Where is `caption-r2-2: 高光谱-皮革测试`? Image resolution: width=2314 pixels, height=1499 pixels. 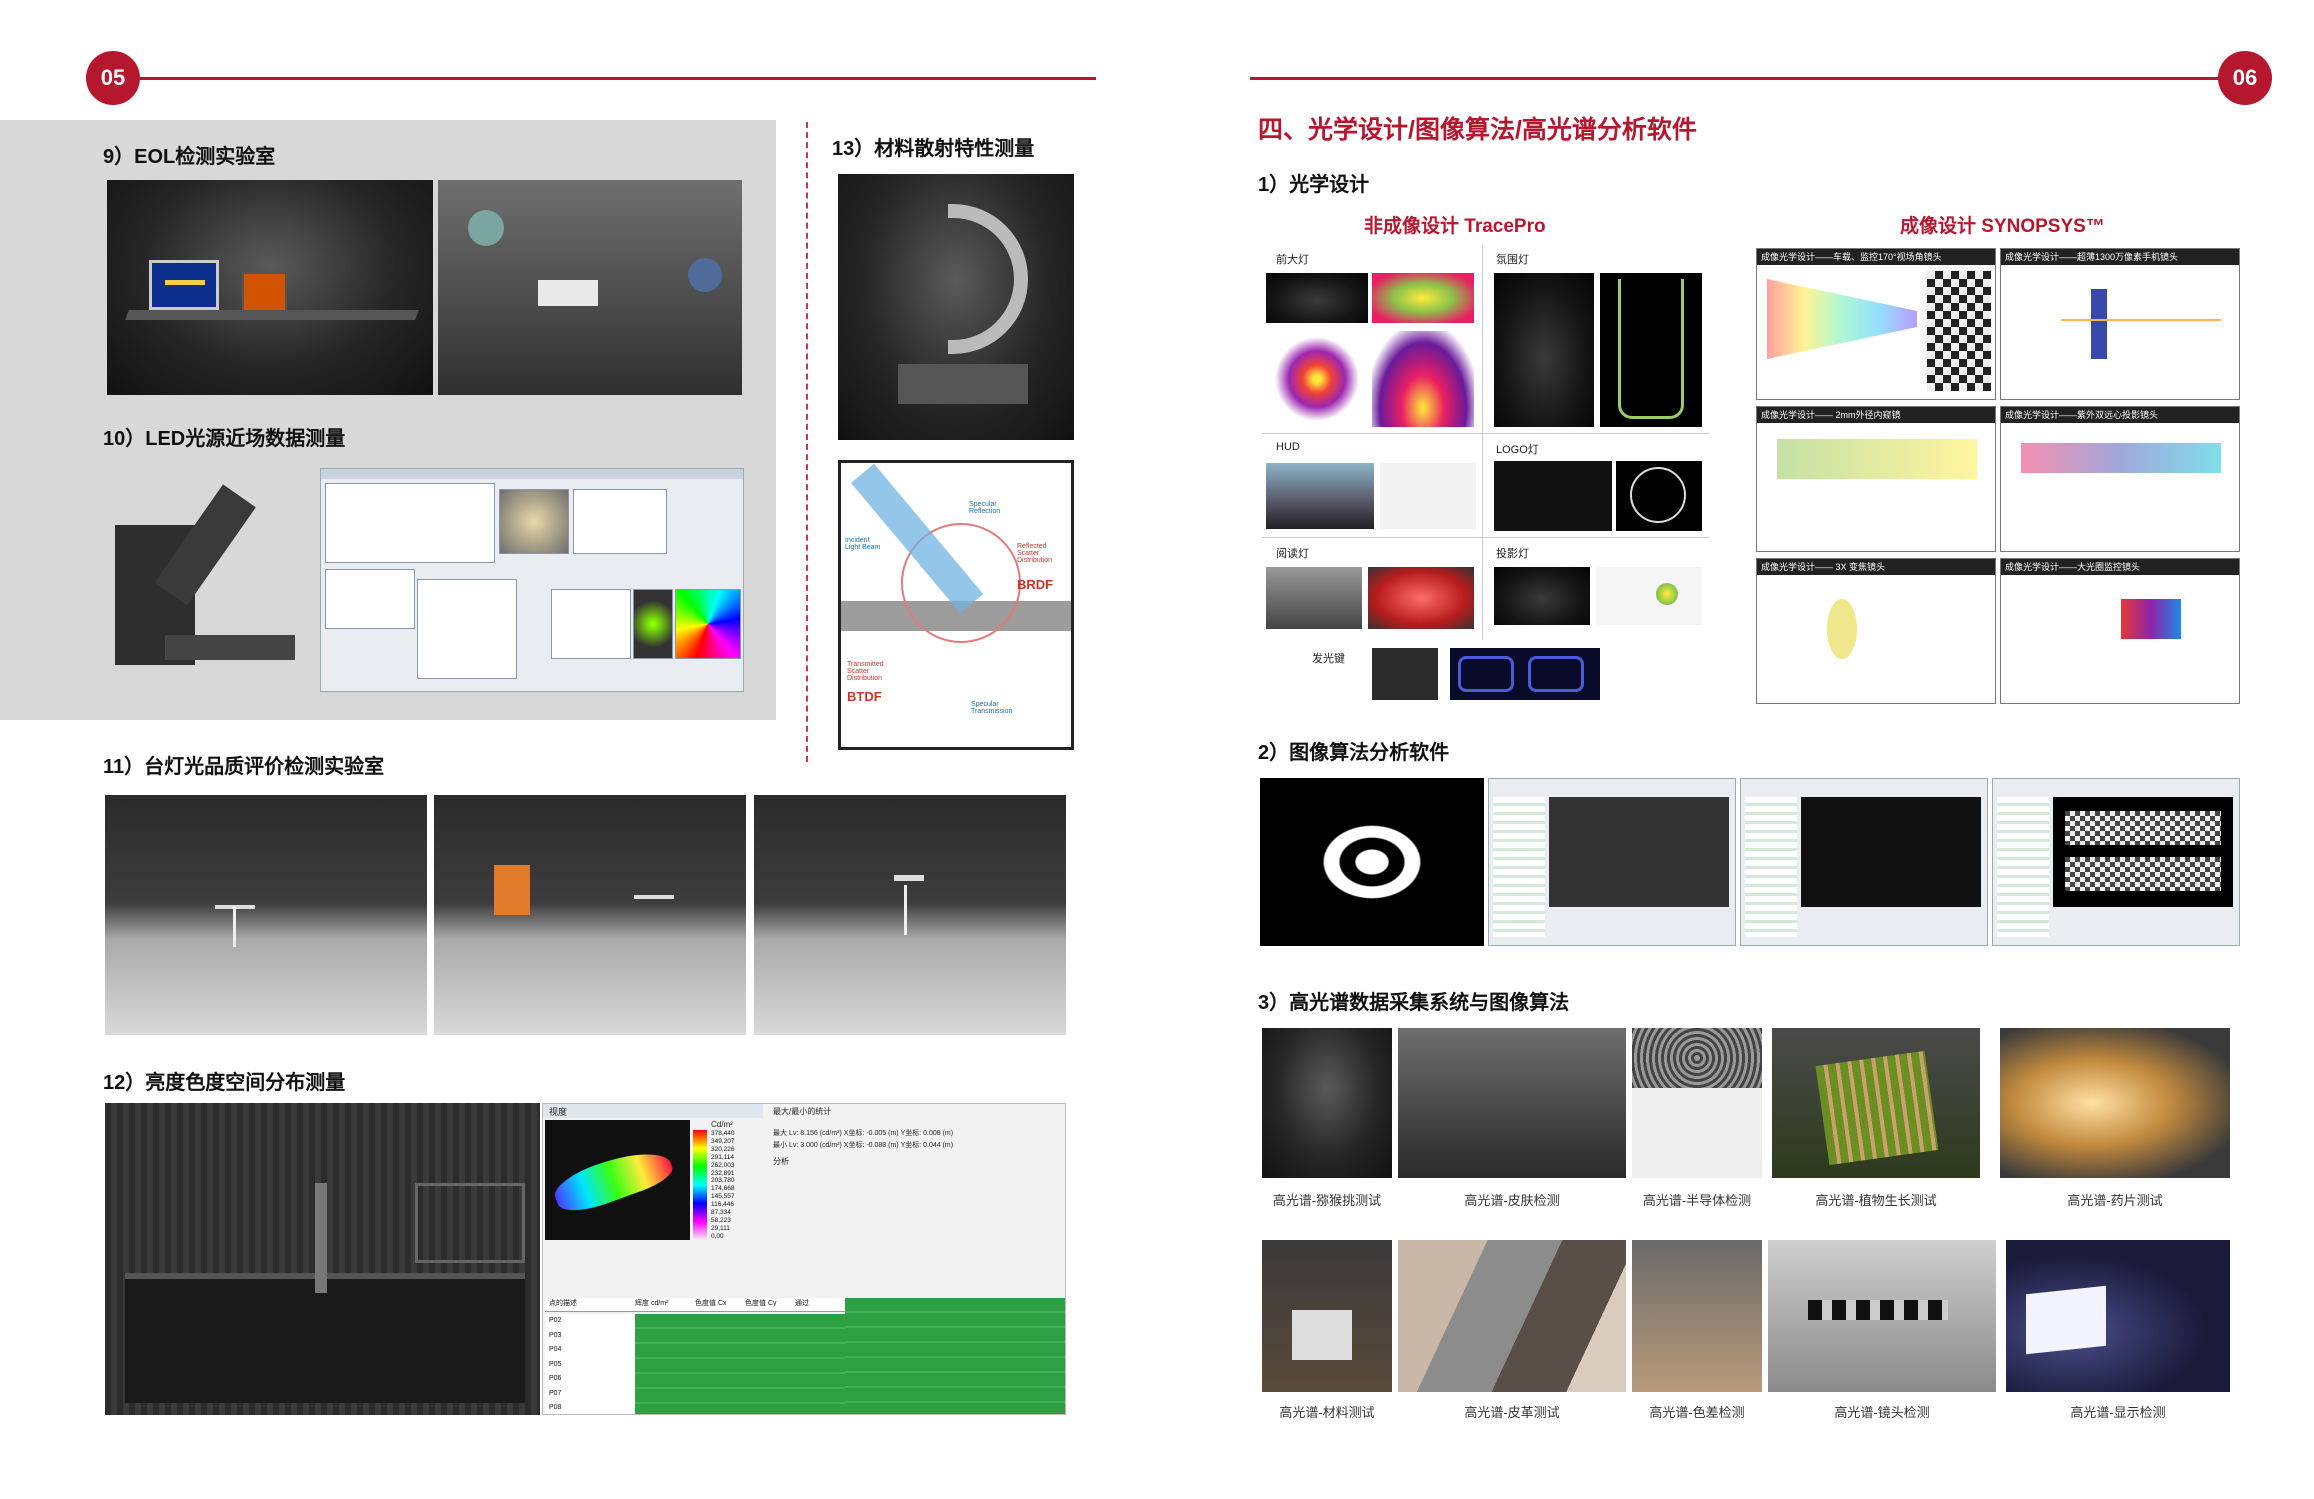 caption-r2-2: 高光谱-皮革测试 is located at coordinates (1512, 1412).